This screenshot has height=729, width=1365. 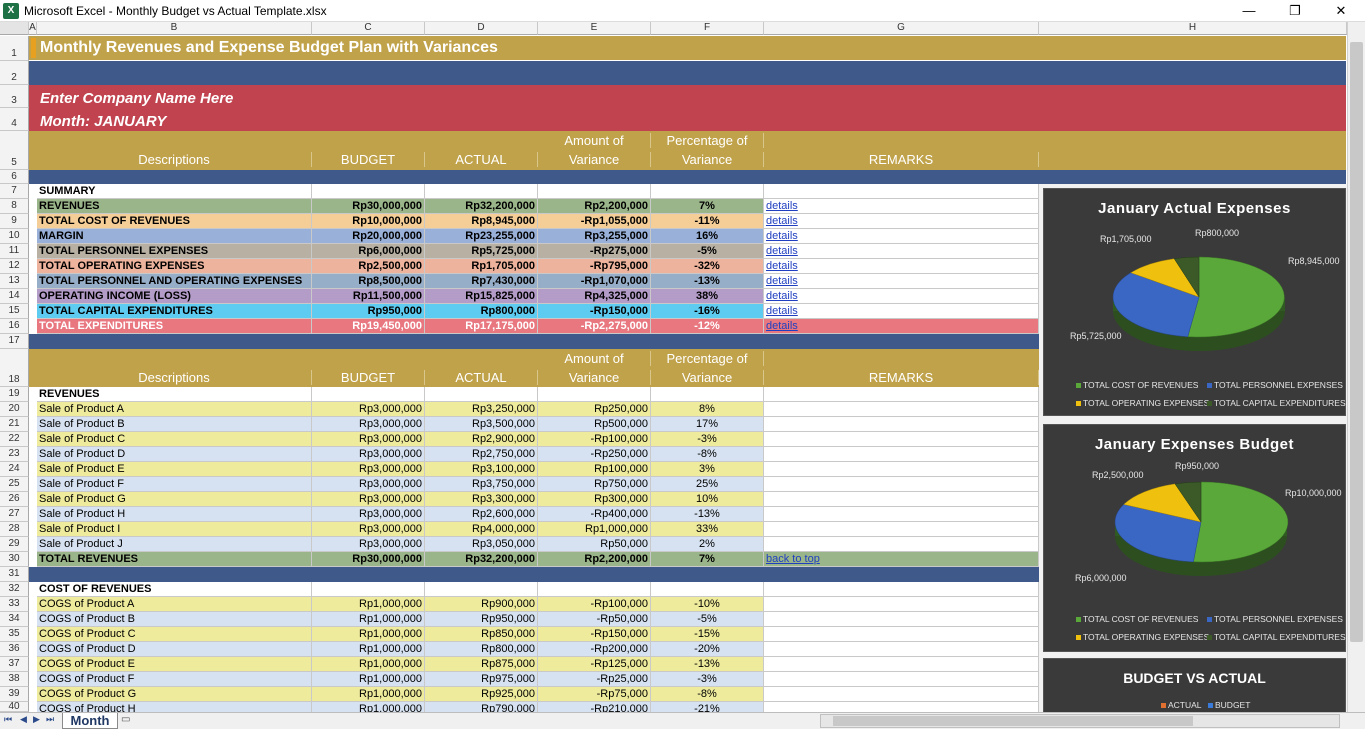 I want to click on row-header: 39, so click(x=14, y=694).